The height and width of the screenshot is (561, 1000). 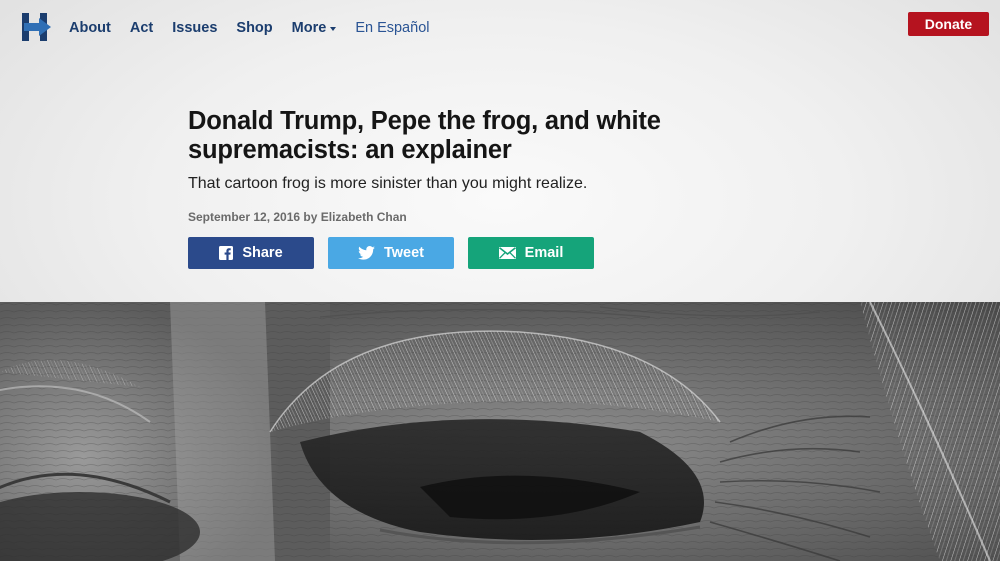 I want to click on twitter-share-button: Tweet, so click(x=391, y=253).